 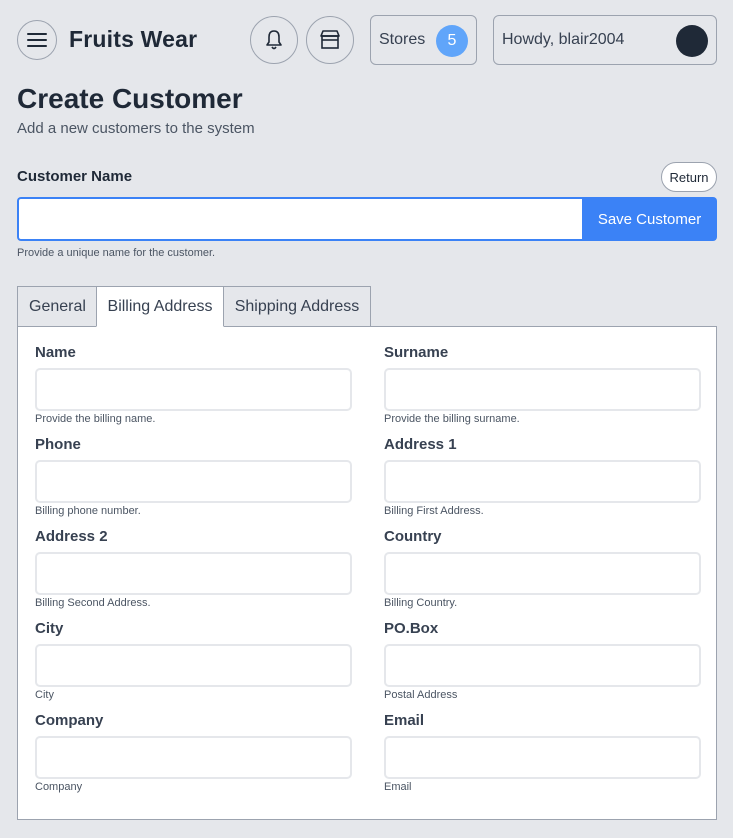 I want to click on store-button, so click(x=330, y=40).